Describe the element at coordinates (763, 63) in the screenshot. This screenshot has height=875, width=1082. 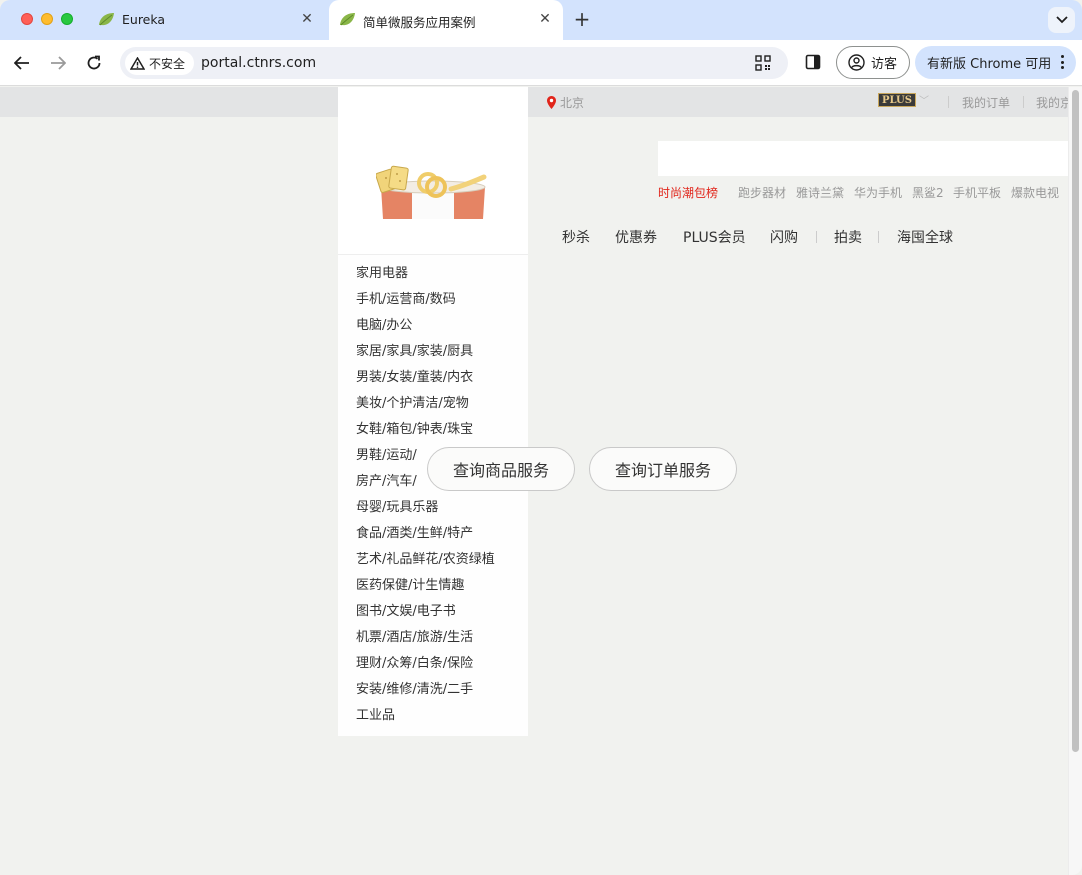
I see `qr-code-icon` at that location.